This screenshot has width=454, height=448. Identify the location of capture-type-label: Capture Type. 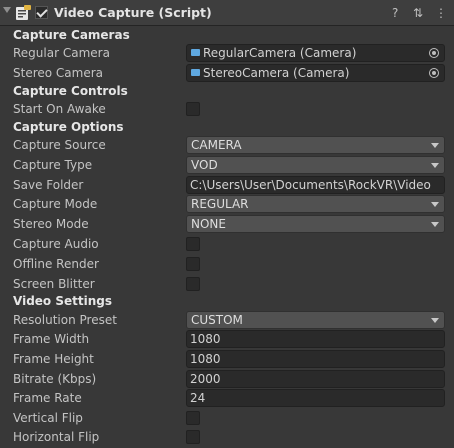
(53, 165).